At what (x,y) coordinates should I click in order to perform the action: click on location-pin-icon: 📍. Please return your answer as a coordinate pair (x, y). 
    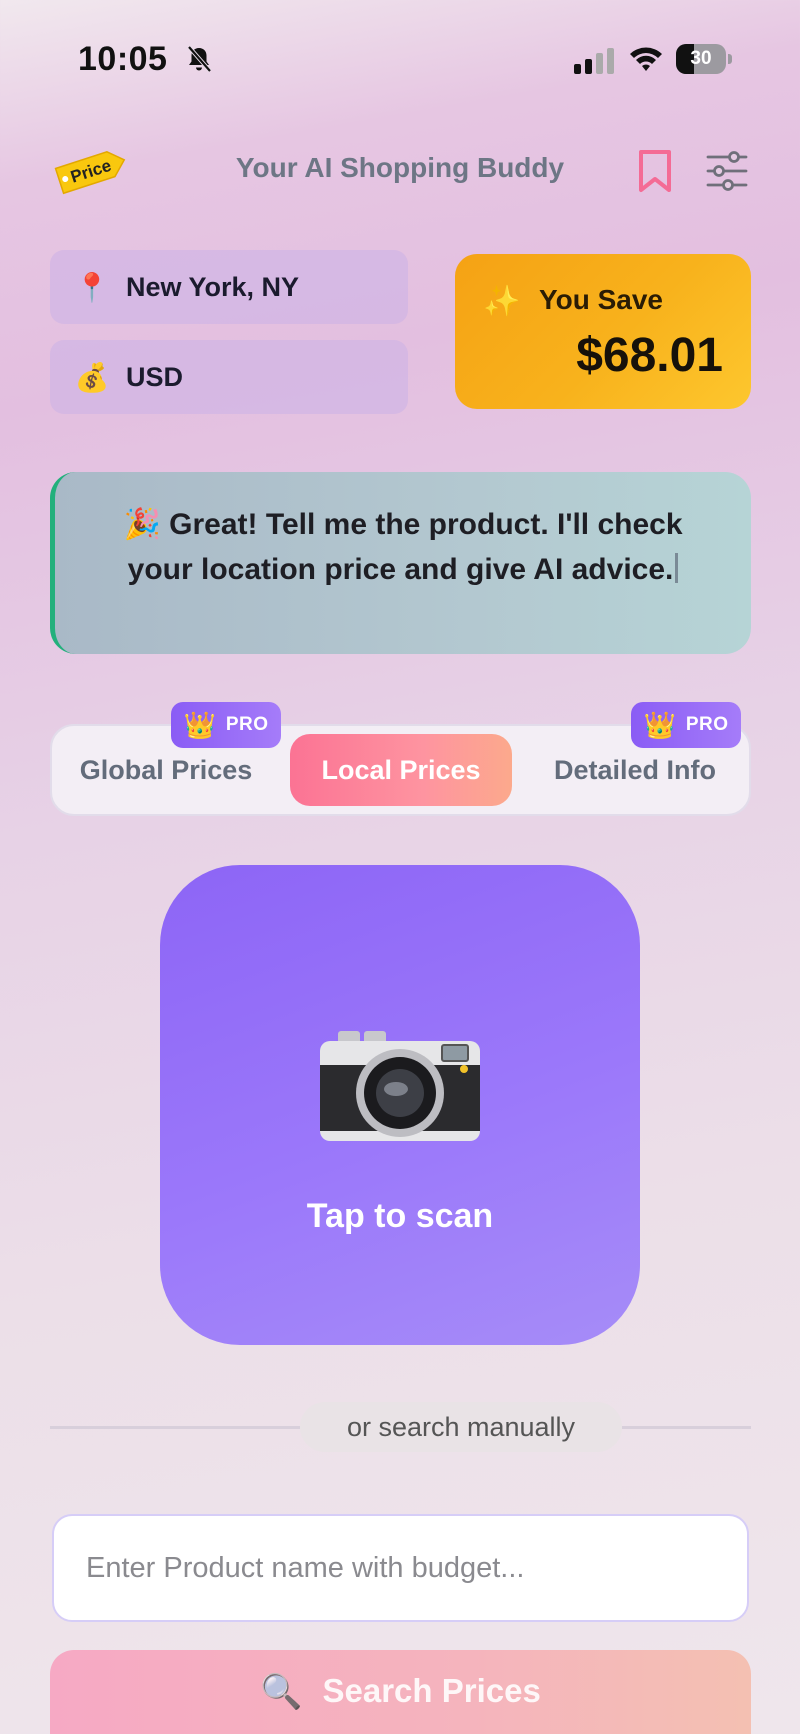
    Looking at the image, I should click on (92, 287).